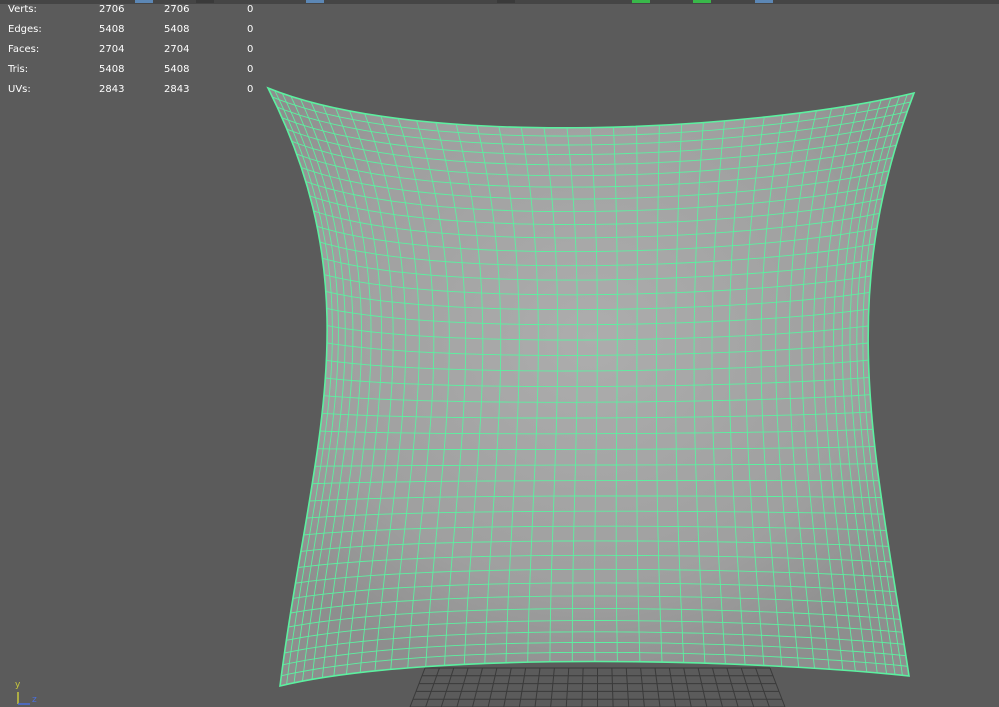 This screenshot has height=707, width=999. I want to click on axis-z-label: z, so click(34, 700).